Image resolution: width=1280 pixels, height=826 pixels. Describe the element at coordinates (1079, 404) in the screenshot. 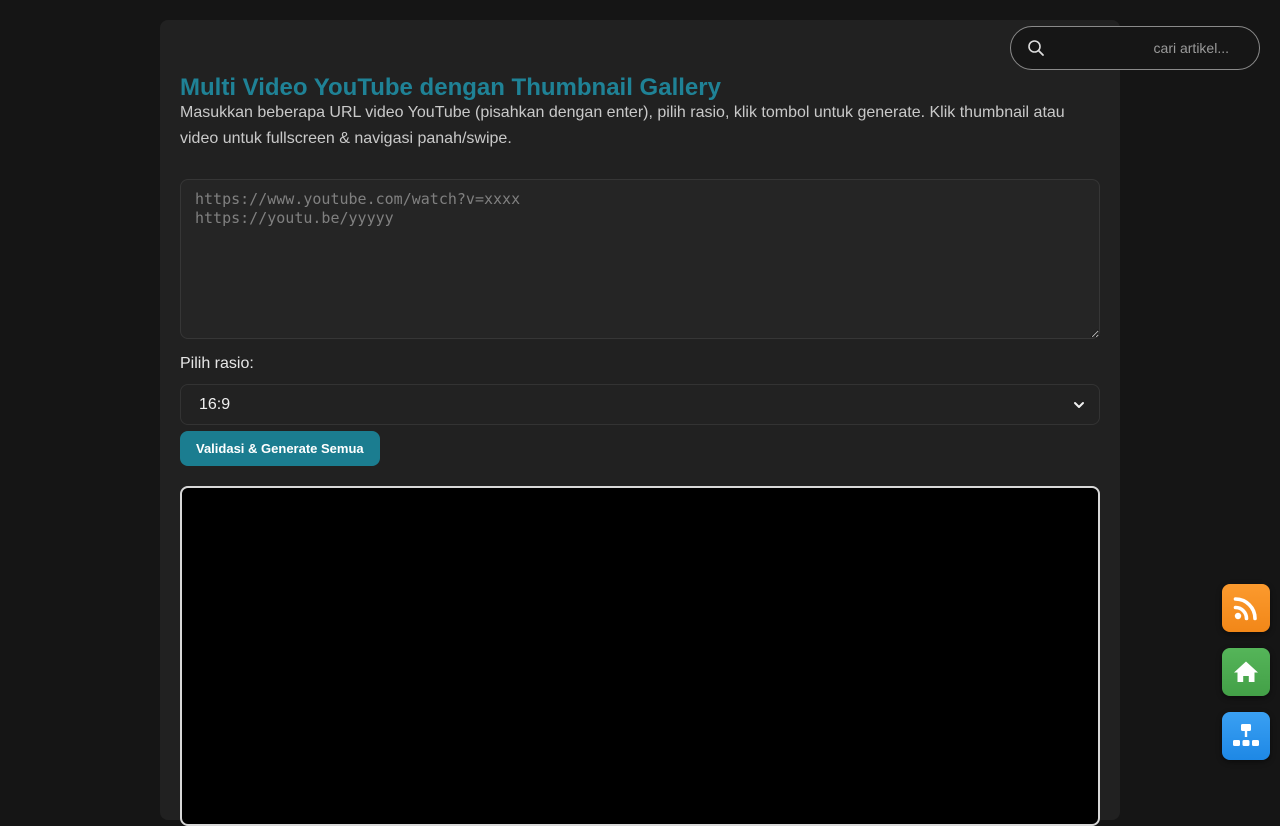

I see `chevron-down-icon` at that location.